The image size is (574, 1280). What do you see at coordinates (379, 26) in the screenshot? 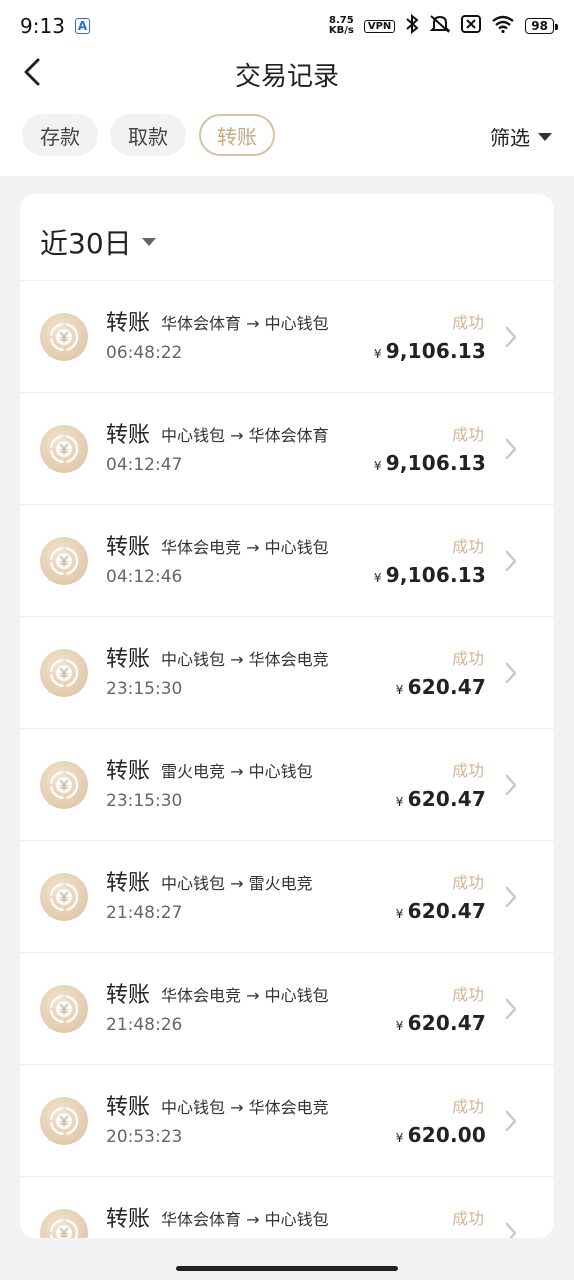
I see `vpn-icon: VPN` at bounding box center [379, 26].